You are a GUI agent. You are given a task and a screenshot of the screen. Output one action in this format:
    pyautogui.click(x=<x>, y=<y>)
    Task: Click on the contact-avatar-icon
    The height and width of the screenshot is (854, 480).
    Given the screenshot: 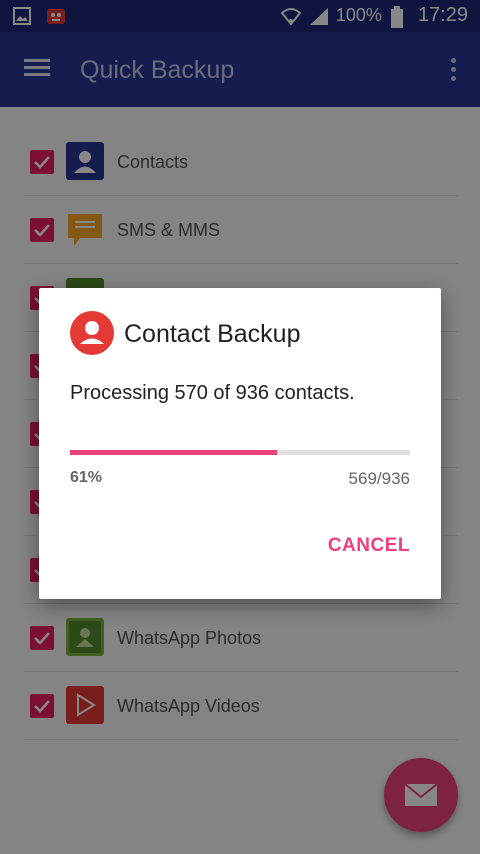 What is the action you would take?
    pyautogui.click(x=92, y=333)
    